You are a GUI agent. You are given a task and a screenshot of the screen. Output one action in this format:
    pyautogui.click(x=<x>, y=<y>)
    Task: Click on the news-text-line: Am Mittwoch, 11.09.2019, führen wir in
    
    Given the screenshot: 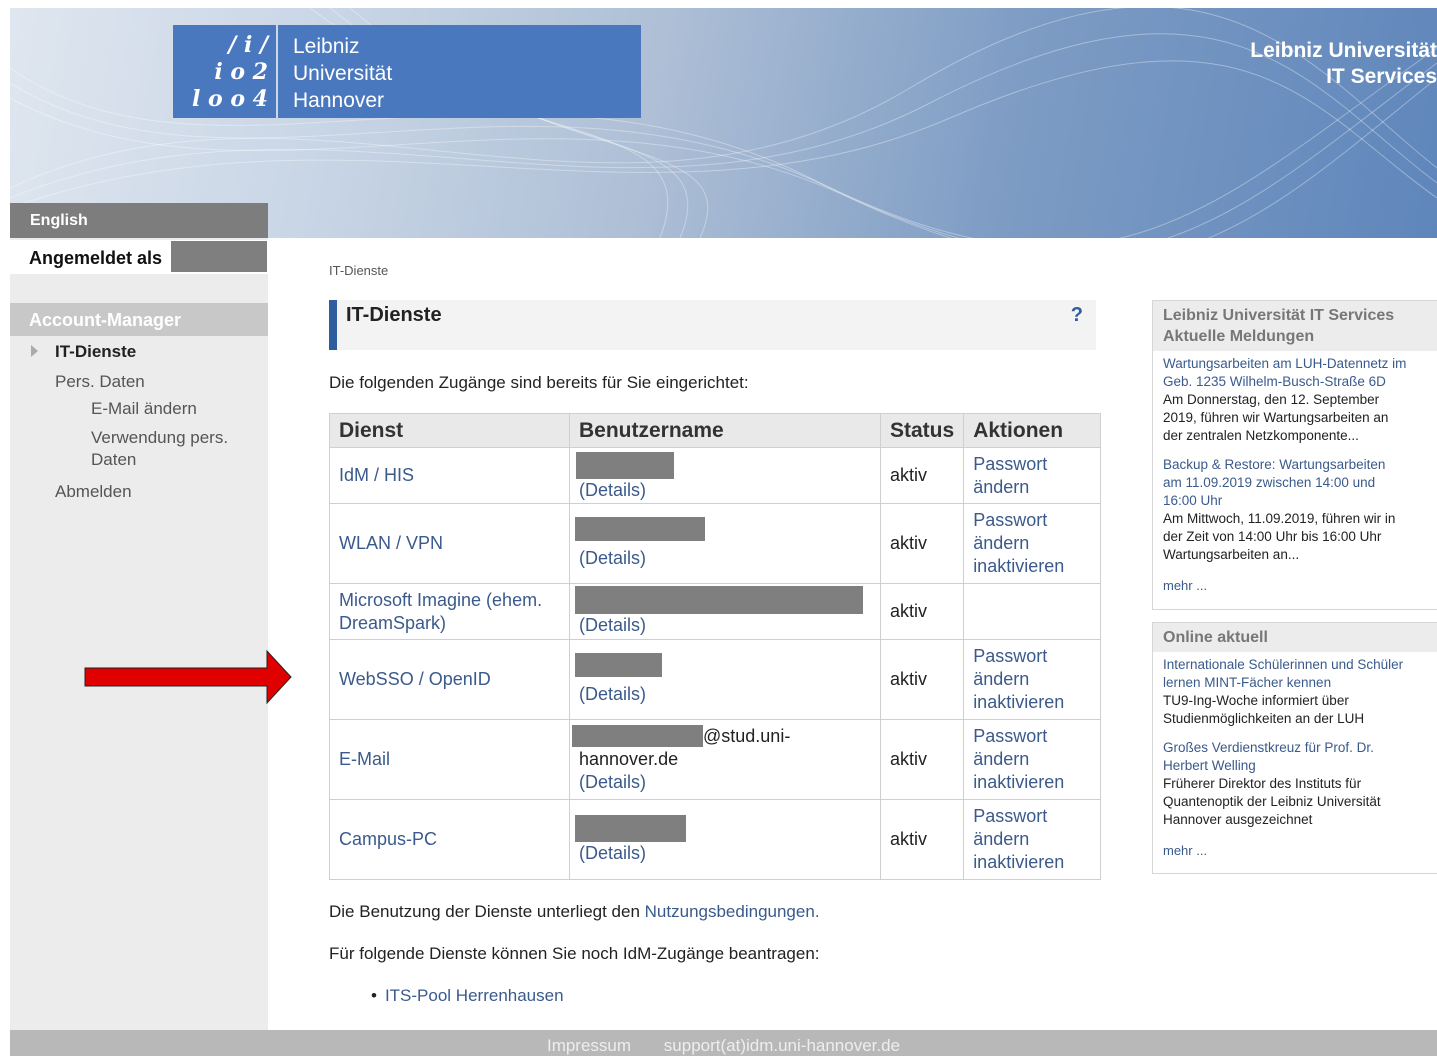 What is the action you would take?
    pyautogui.click(x=1279, y=518)
    